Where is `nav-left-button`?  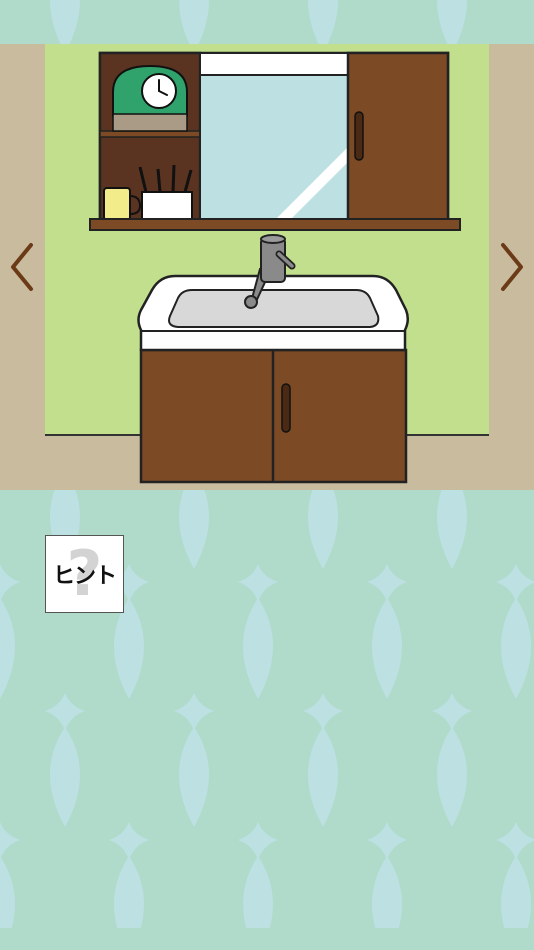
nav-left-button is located at coordinates (22, 267).